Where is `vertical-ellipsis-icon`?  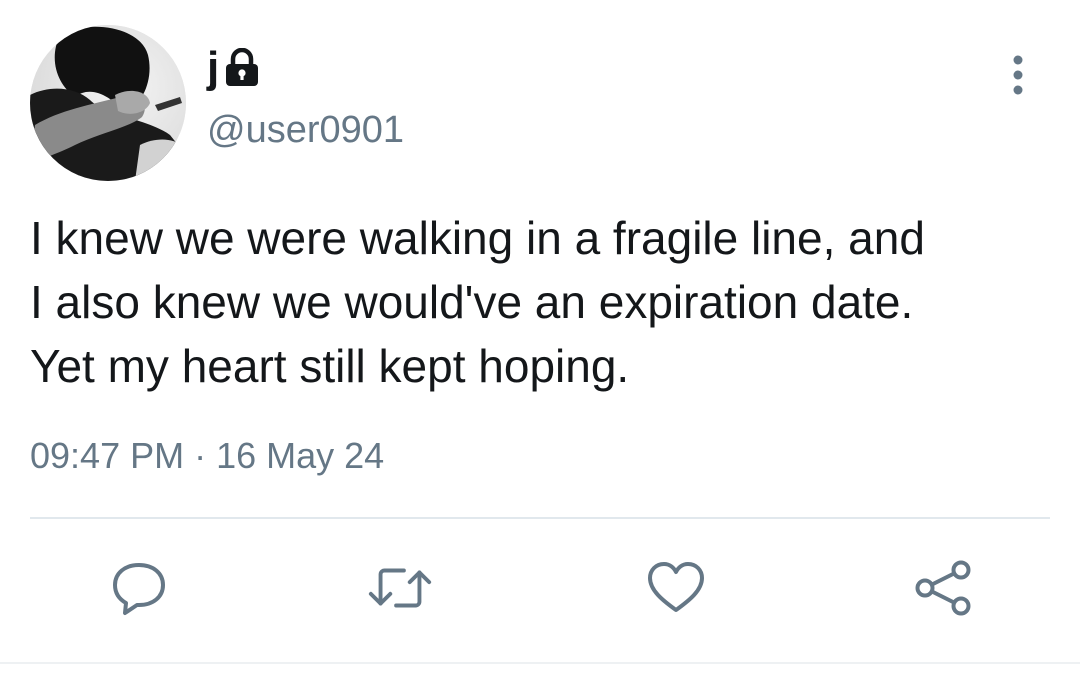 vertical-ellipsis-icon is located at coordinates (1018, 75).